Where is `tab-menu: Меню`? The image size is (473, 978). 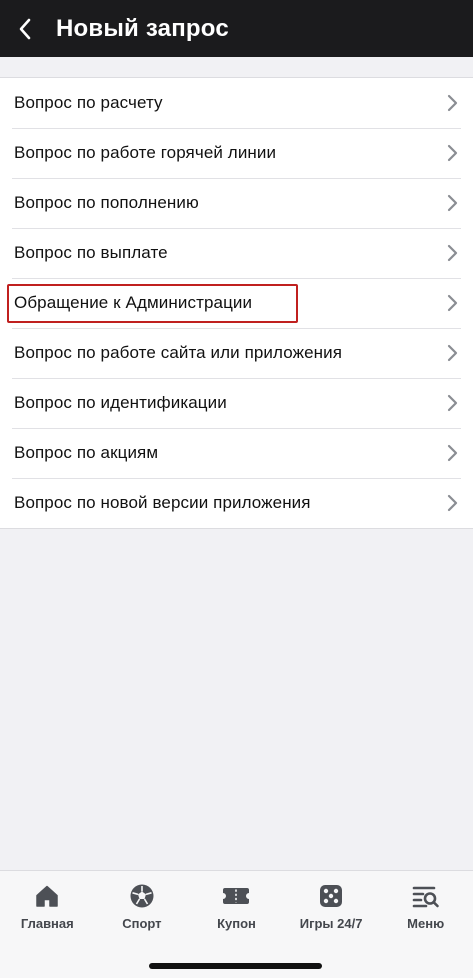
tab-menu: Меню is located at coordinates (425, 906).